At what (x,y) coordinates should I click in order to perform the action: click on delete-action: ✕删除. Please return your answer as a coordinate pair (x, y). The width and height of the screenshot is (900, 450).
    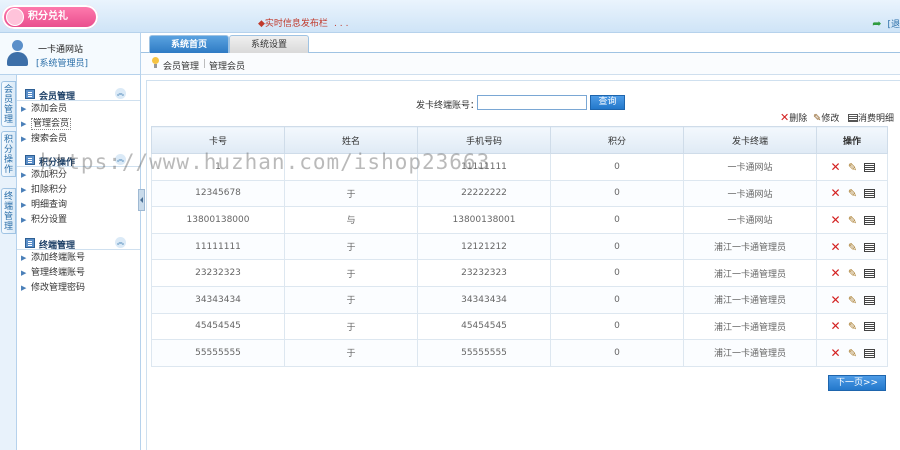
    Looking at the image, I should click on (793, 117).